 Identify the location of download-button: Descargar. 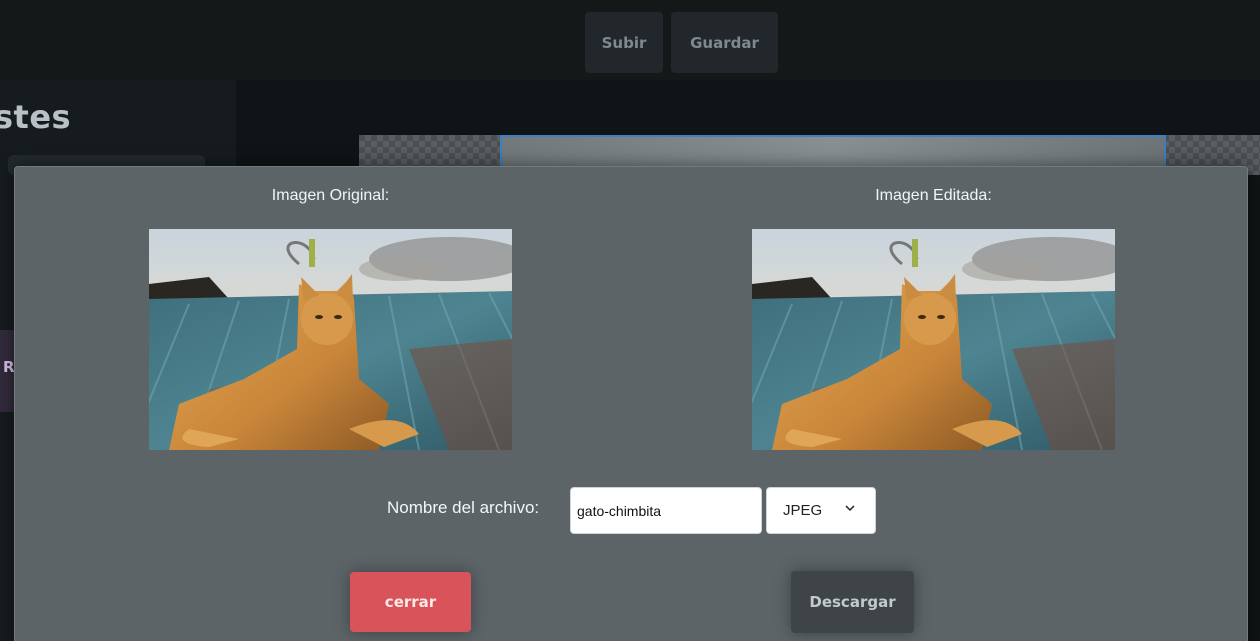
(852, 602).